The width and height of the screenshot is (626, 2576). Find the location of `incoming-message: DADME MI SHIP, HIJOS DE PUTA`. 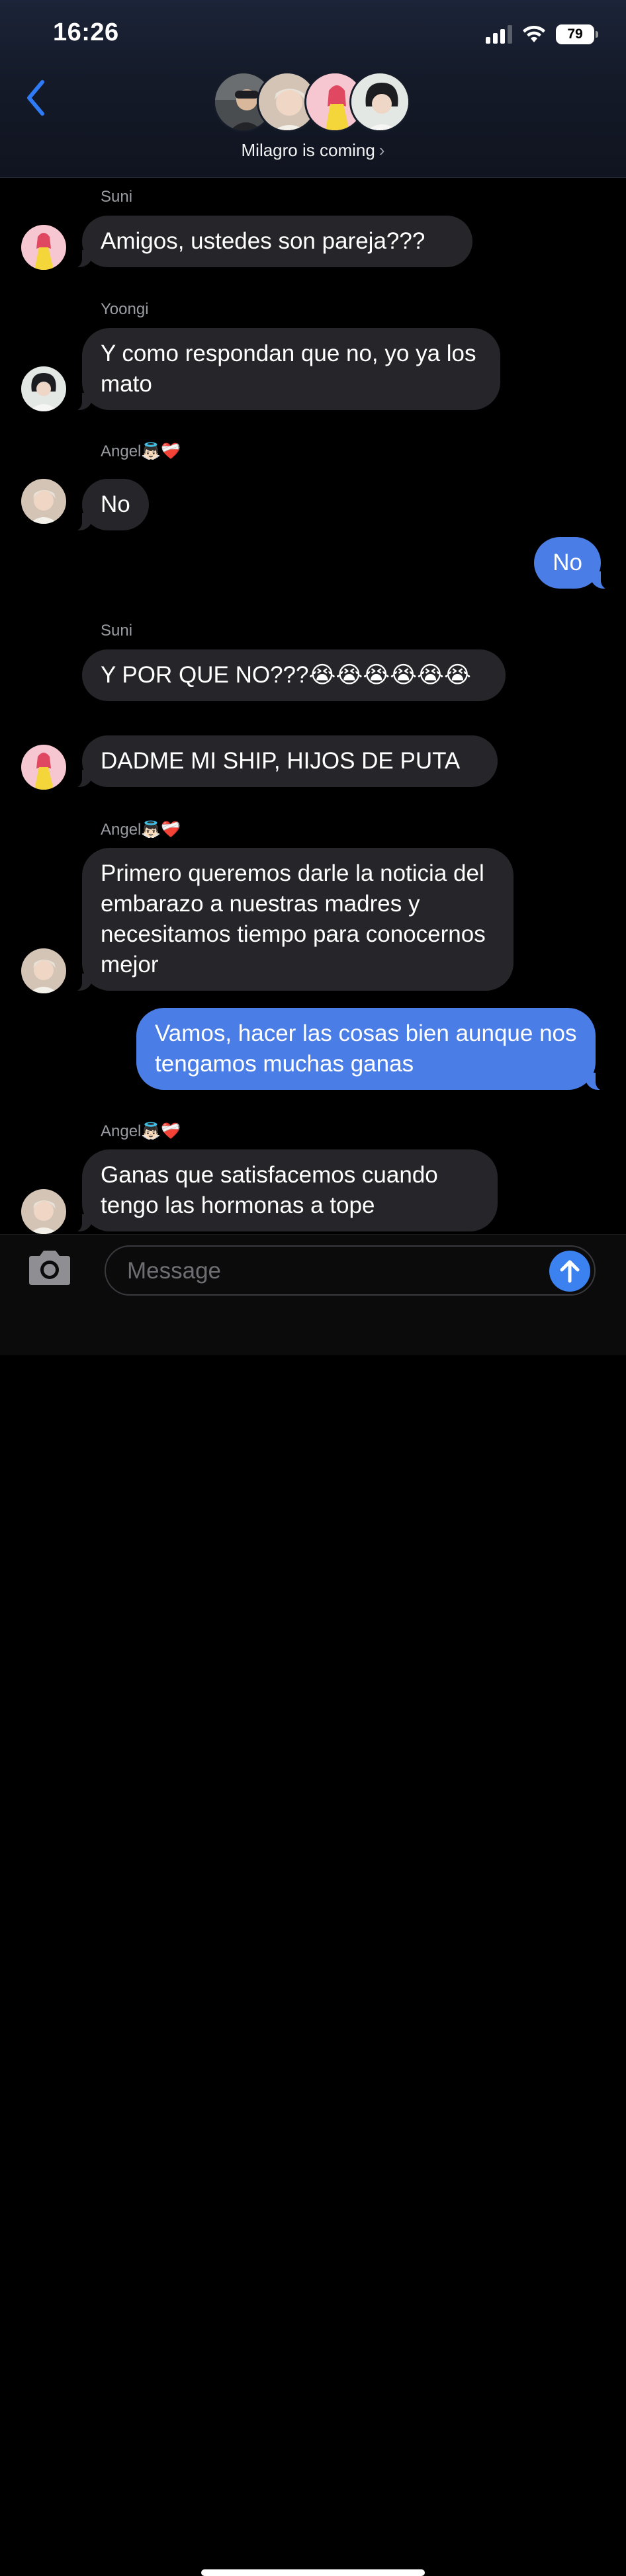

incoming-message: DADME MI SHIP, HIJOS DE PUTA is located at coordinates (282, 761).